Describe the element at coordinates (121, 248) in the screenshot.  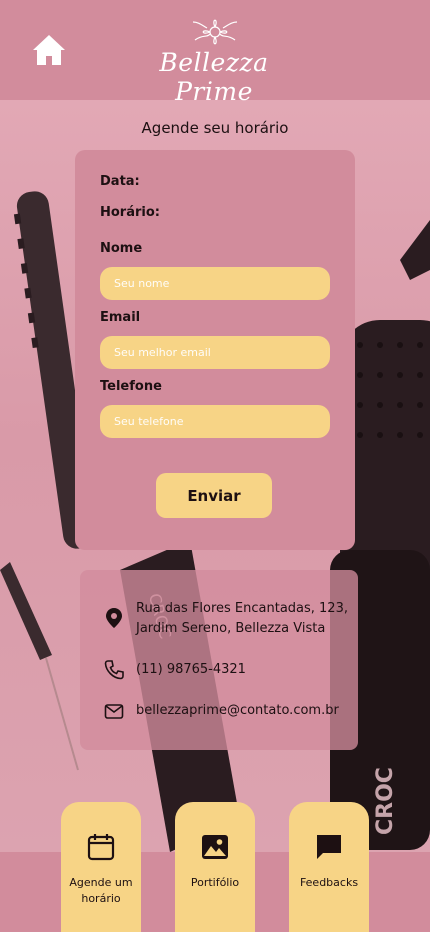
I see `name-label: Nome` at that location.